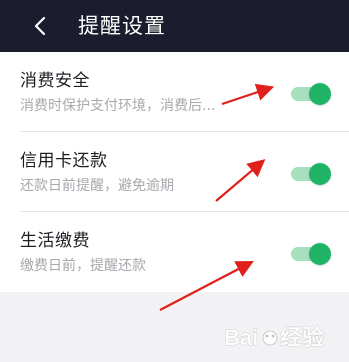 The image size is (349, 362). Describe the element at coordinates (64, 161) in the screenshot. I see `setting-title: 信用卡还款` at that location.